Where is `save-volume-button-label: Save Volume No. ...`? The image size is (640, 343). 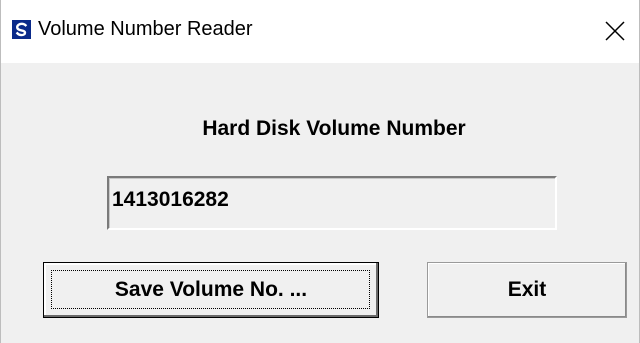
save-volume-button-label: Save Volume No. ... is located at coordinates (211, 289).